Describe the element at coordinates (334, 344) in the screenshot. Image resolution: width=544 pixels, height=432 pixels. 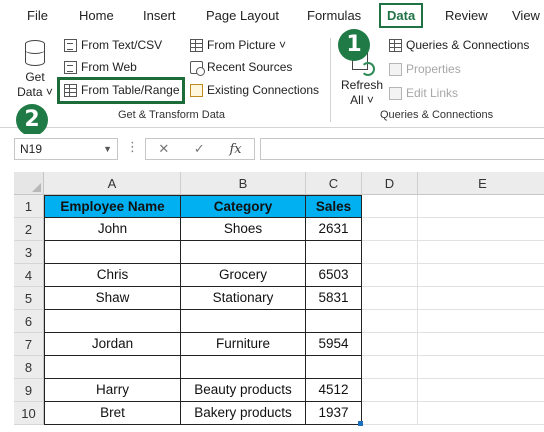
I see `table-cell: 5954` at that location.